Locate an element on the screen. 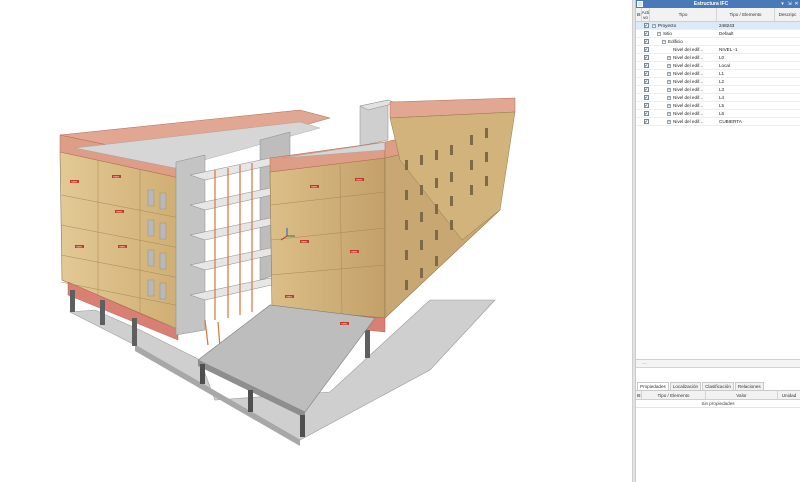  column-active: Acti vo is located at coordinates (646, 14).